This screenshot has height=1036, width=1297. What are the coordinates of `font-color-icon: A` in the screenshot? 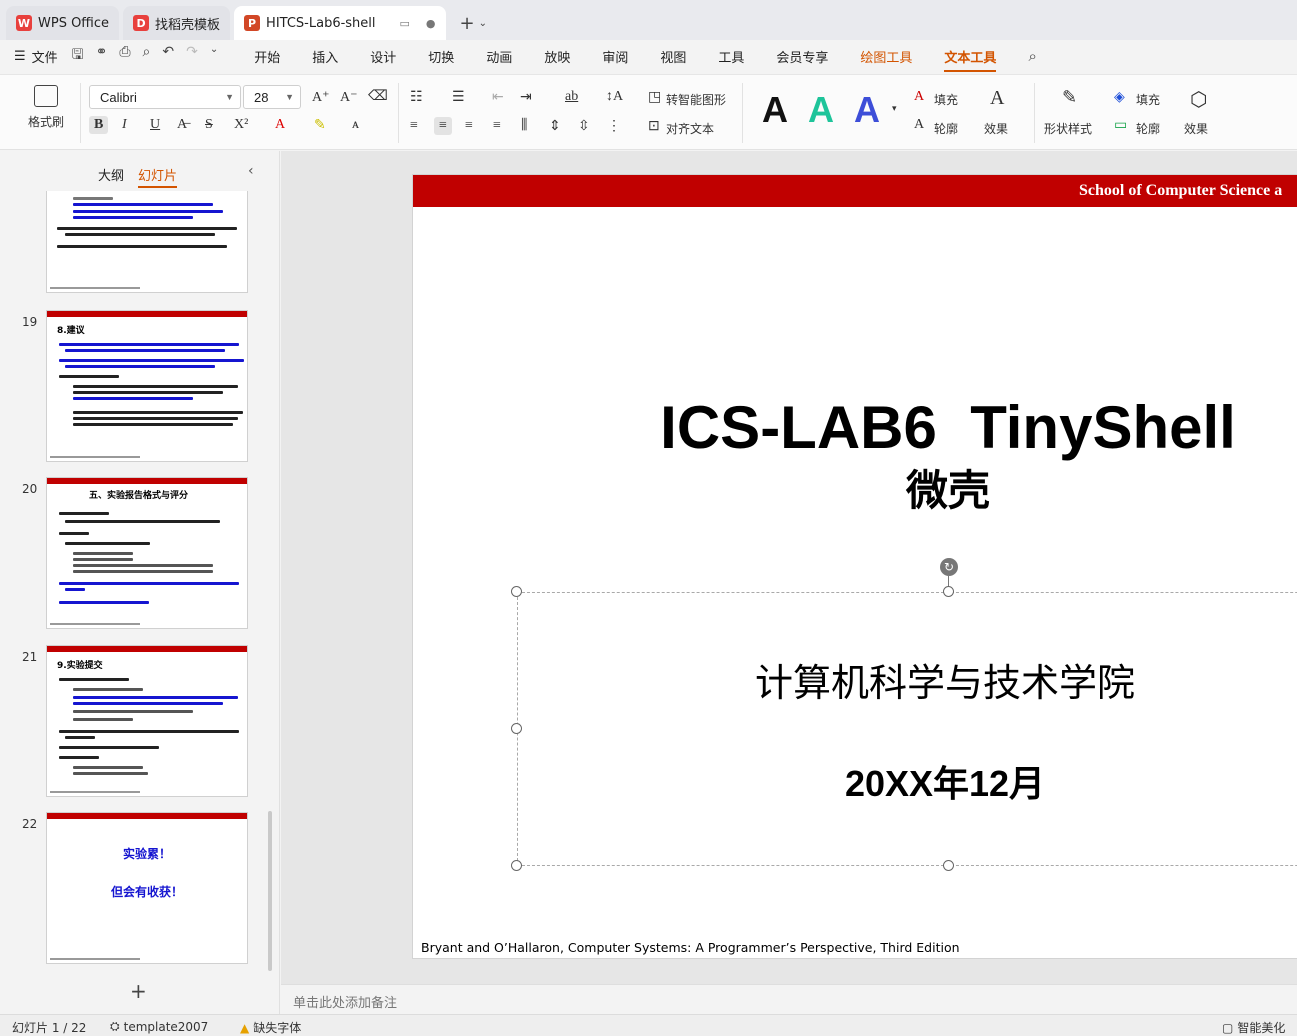 It's located at (280, 125).